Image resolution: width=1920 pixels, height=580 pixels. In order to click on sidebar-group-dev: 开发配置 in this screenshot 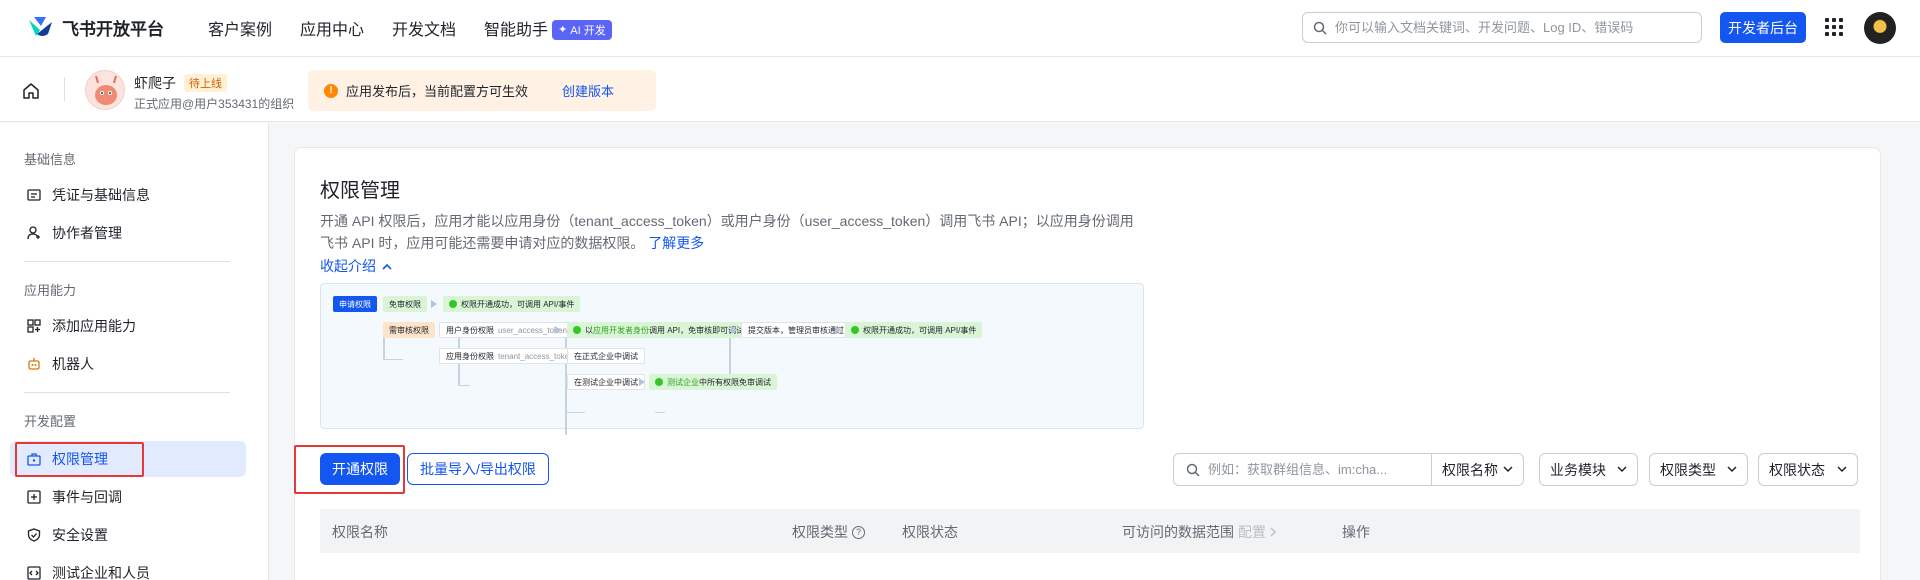, I will do `click(50, 421)`.